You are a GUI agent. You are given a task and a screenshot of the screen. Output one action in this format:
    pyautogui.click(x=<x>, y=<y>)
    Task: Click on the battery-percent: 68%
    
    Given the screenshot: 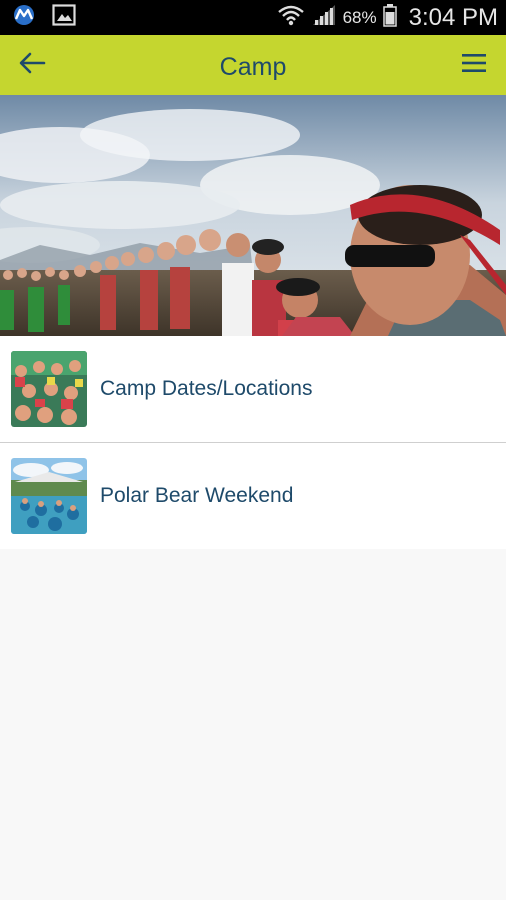 What is the action you would take?
    pyautogui.click(x=359, y=17)
    